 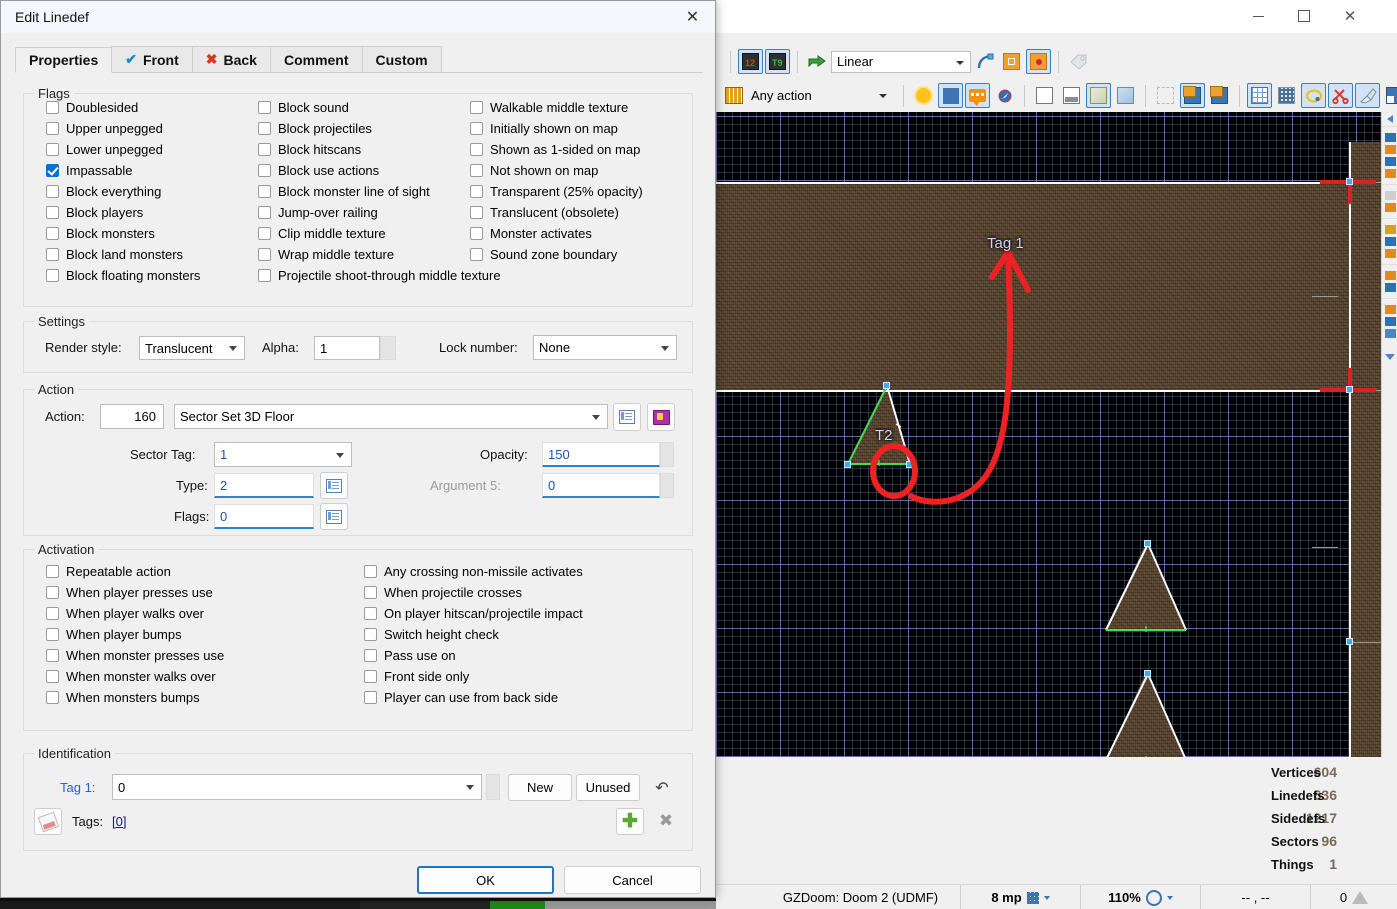 I want to click on clear-tags-button, so click(x=48, y=821).